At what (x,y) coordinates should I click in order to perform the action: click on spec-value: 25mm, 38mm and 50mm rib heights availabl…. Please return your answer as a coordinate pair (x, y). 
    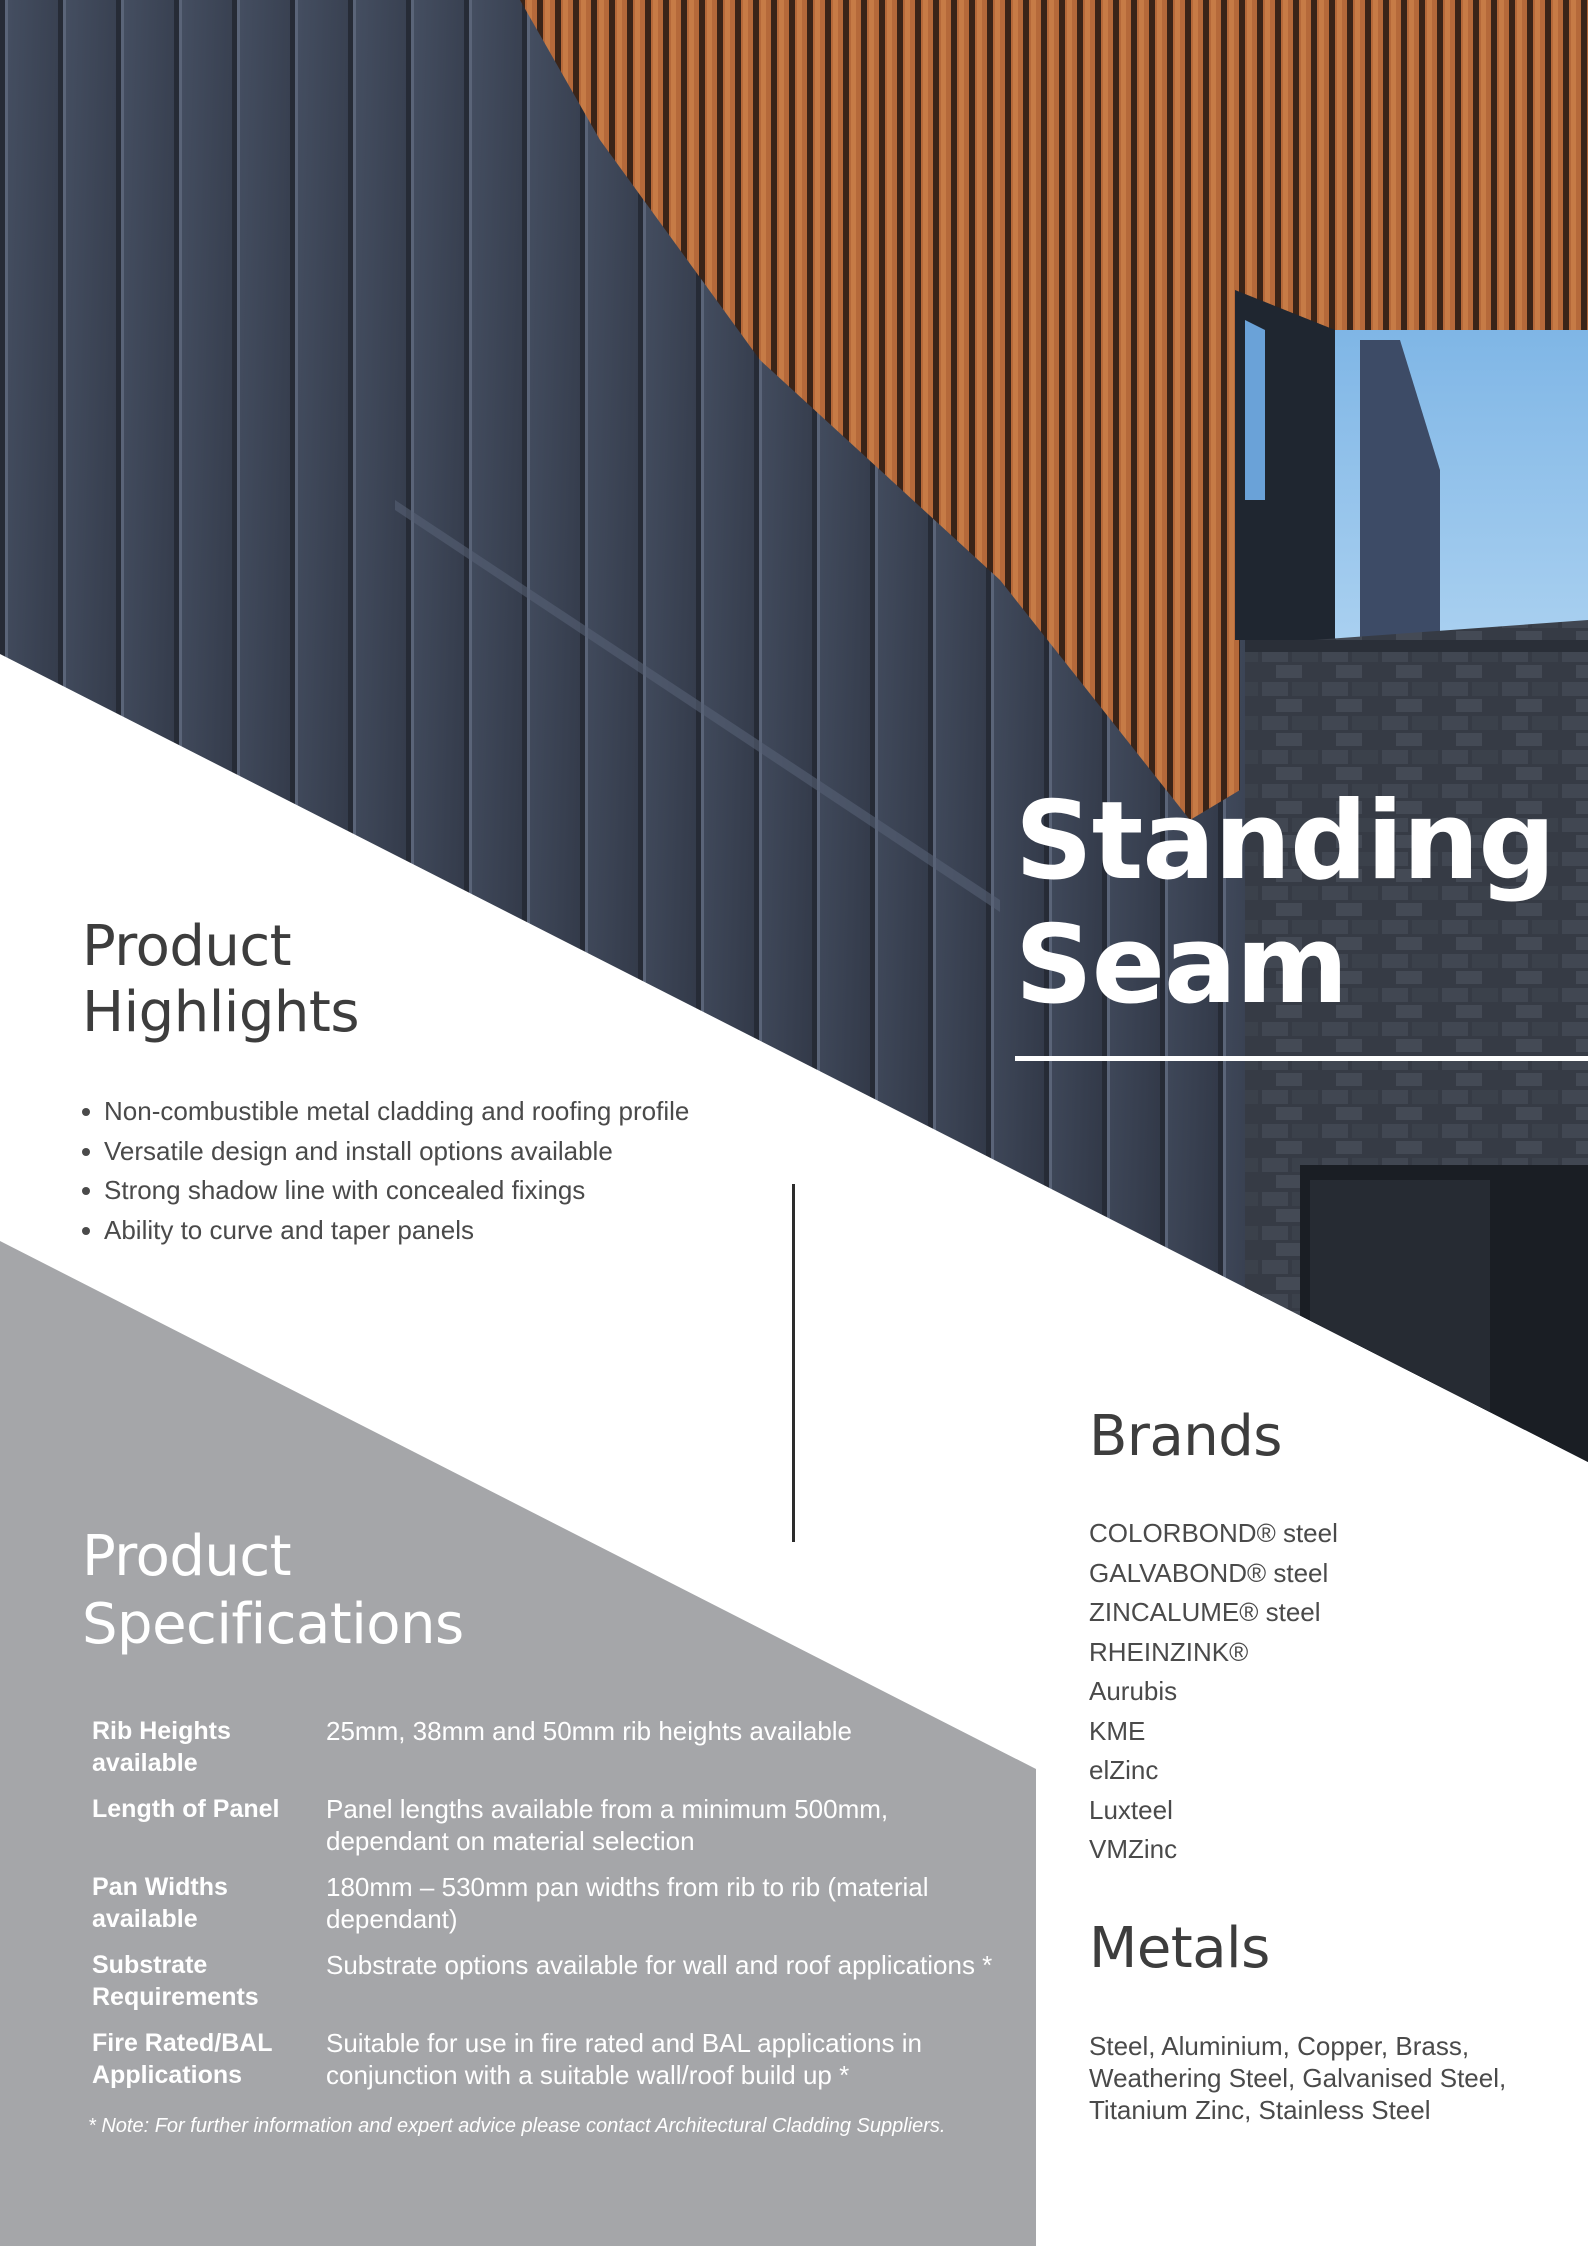
    Looking at the image, I should click on (589, 1731).